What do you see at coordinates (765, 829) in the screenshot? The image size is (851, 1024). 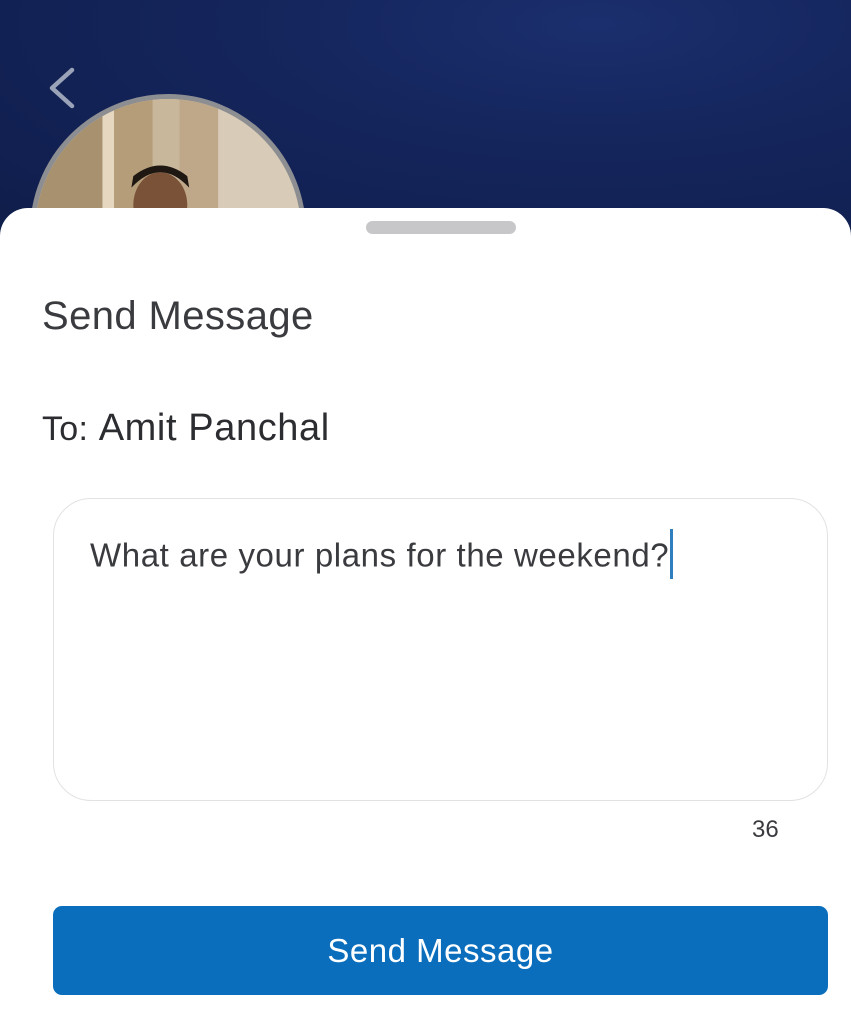 I see `character-count: 36` at bounding box center [765, 829].